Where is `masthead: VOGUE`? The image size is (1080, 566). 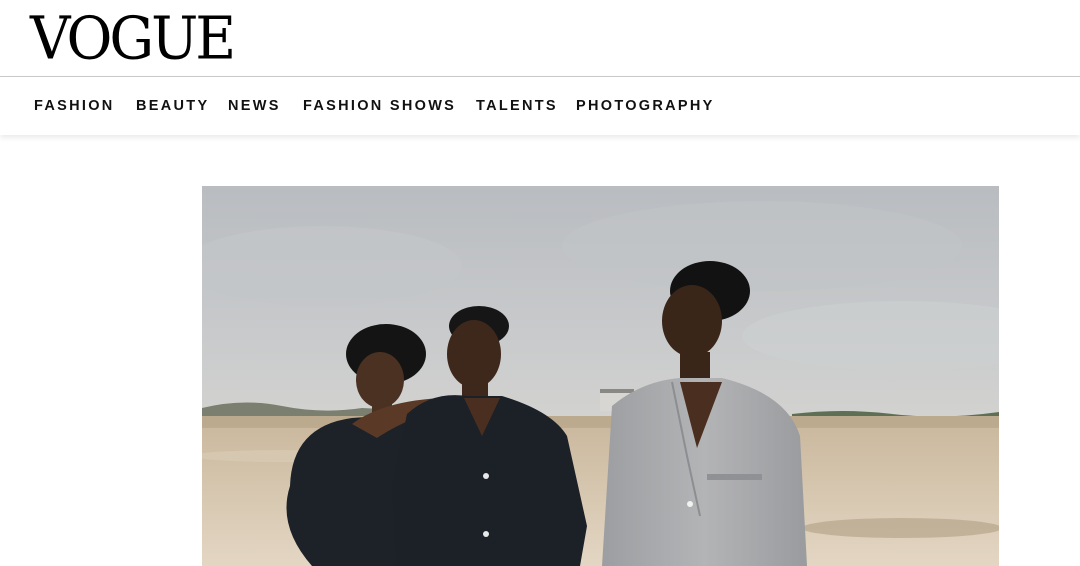
masthead: VOGUE is located at coordinates (540, 38).